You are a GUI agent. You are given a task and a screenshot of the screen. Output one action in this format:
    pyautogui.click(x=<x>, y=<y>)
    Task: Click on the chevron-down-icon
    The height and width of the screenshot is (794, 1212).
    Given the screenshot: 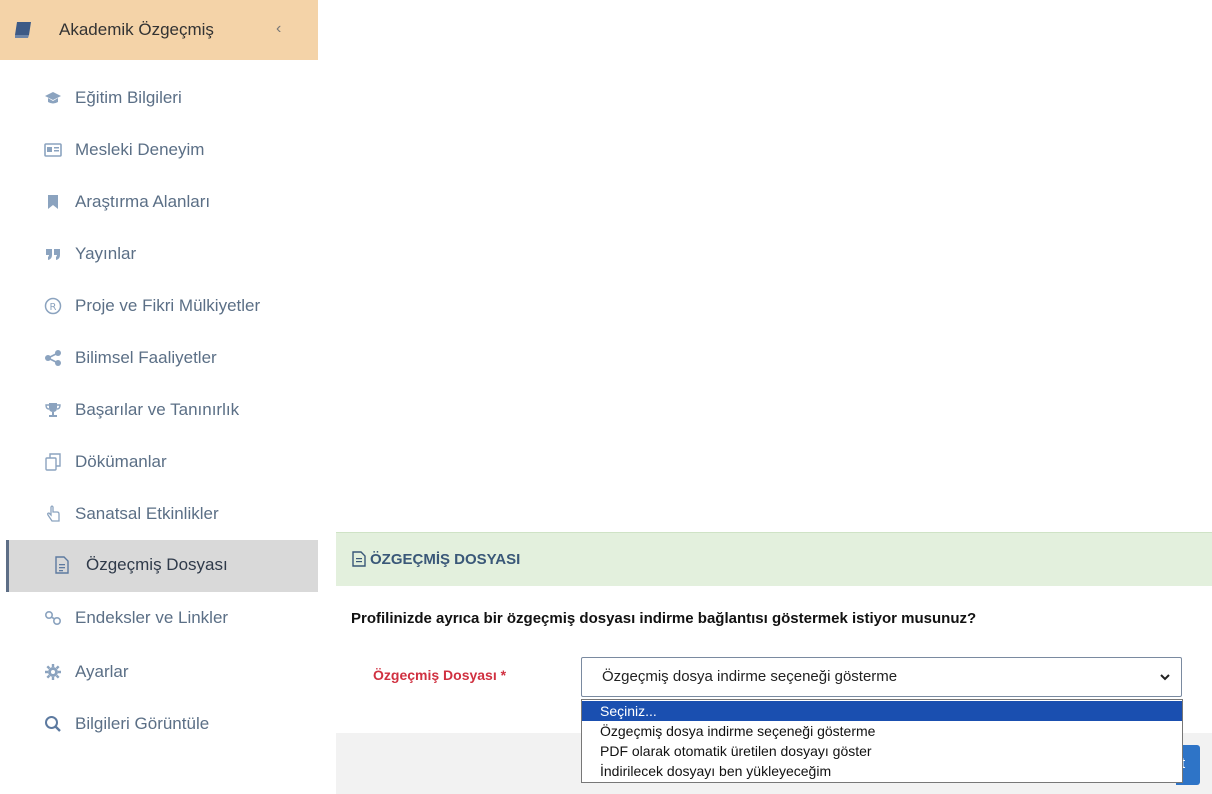 What is the action you would take?
    pyautogui.click(x=1165, y=676)
    